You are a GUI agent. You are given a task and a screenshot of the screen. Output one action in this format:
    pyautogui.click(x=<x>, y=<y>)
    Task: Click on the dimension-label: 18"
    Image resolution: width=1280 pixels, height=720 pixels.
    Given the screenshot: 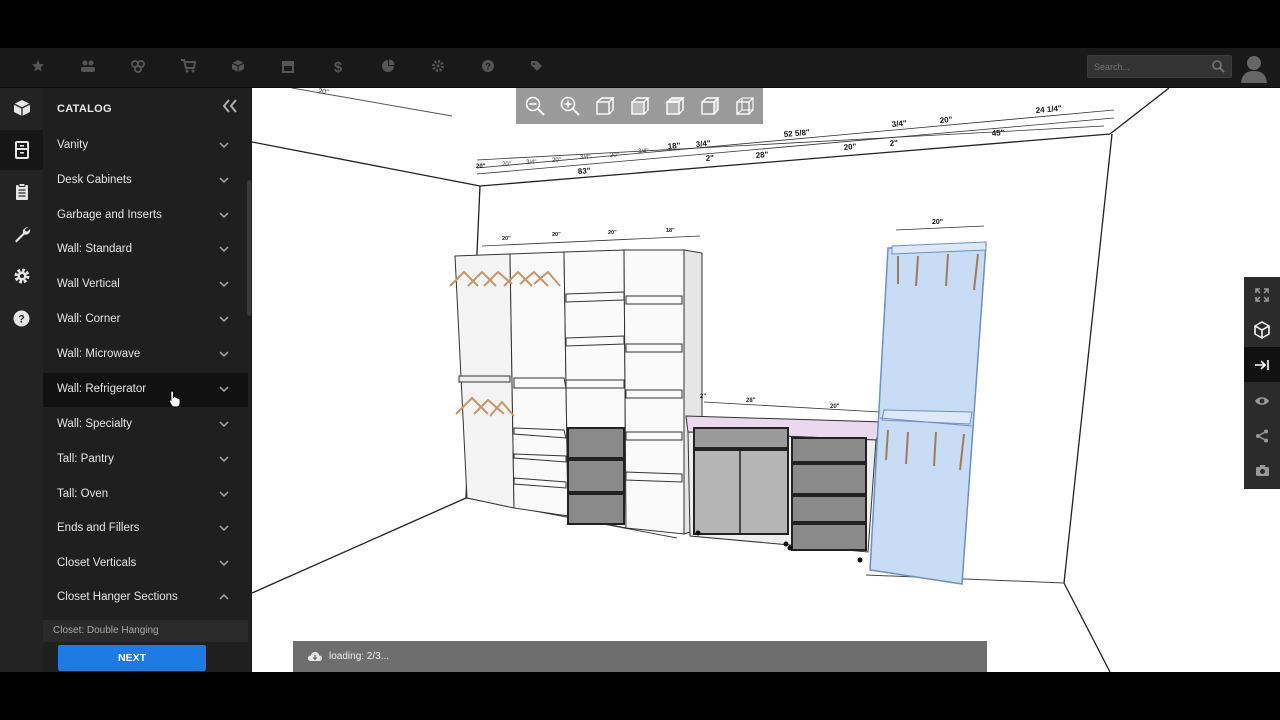 What is the action you would take?
    pyautogui.click(x=670, y=231)
    